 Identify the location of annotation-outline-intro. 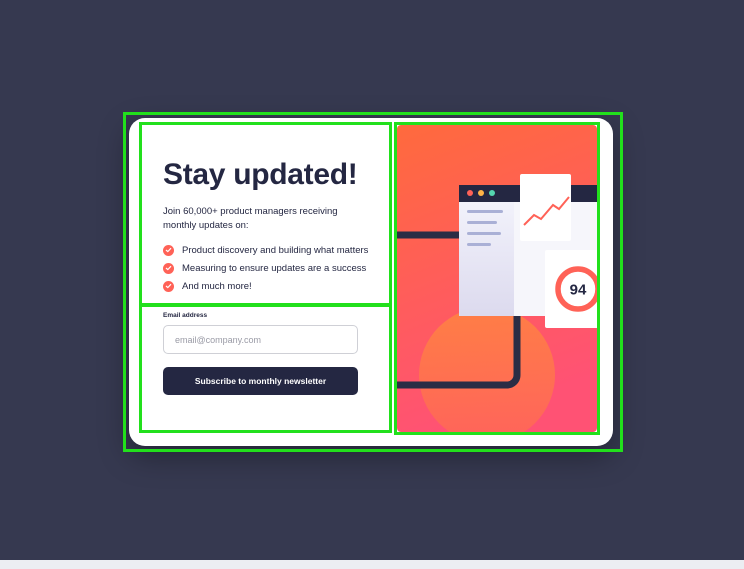
(265, 214).